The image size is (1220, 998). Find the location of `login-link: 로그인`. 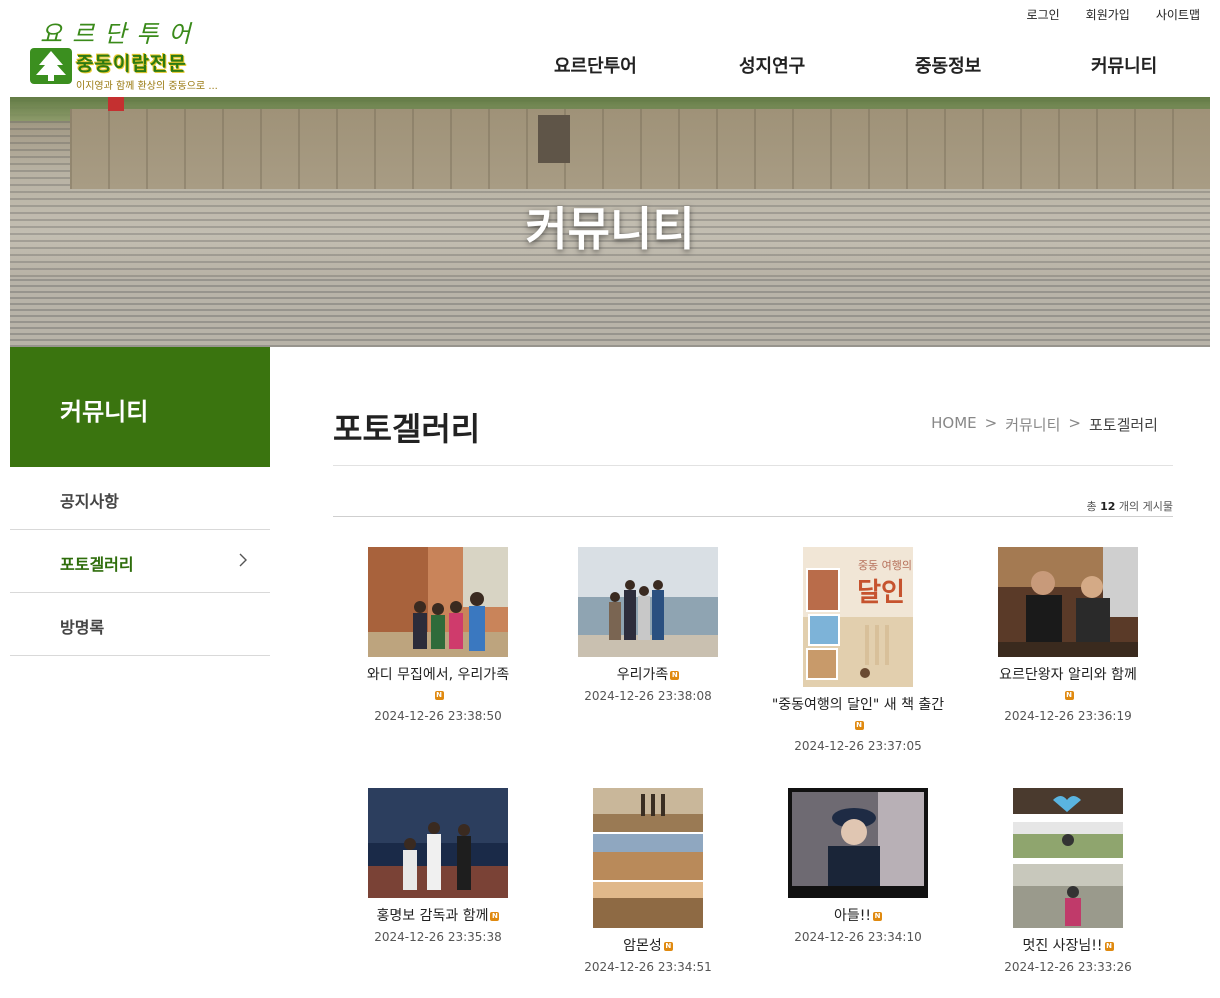

login-link: 로그인 is located at coordinates (1043, 14).